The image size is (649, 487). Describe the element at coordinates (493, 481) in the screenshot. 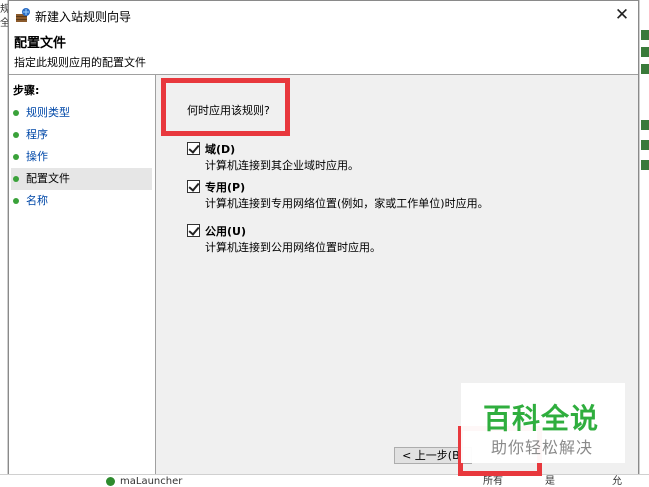

I see `background-cell: 所有` at that location.